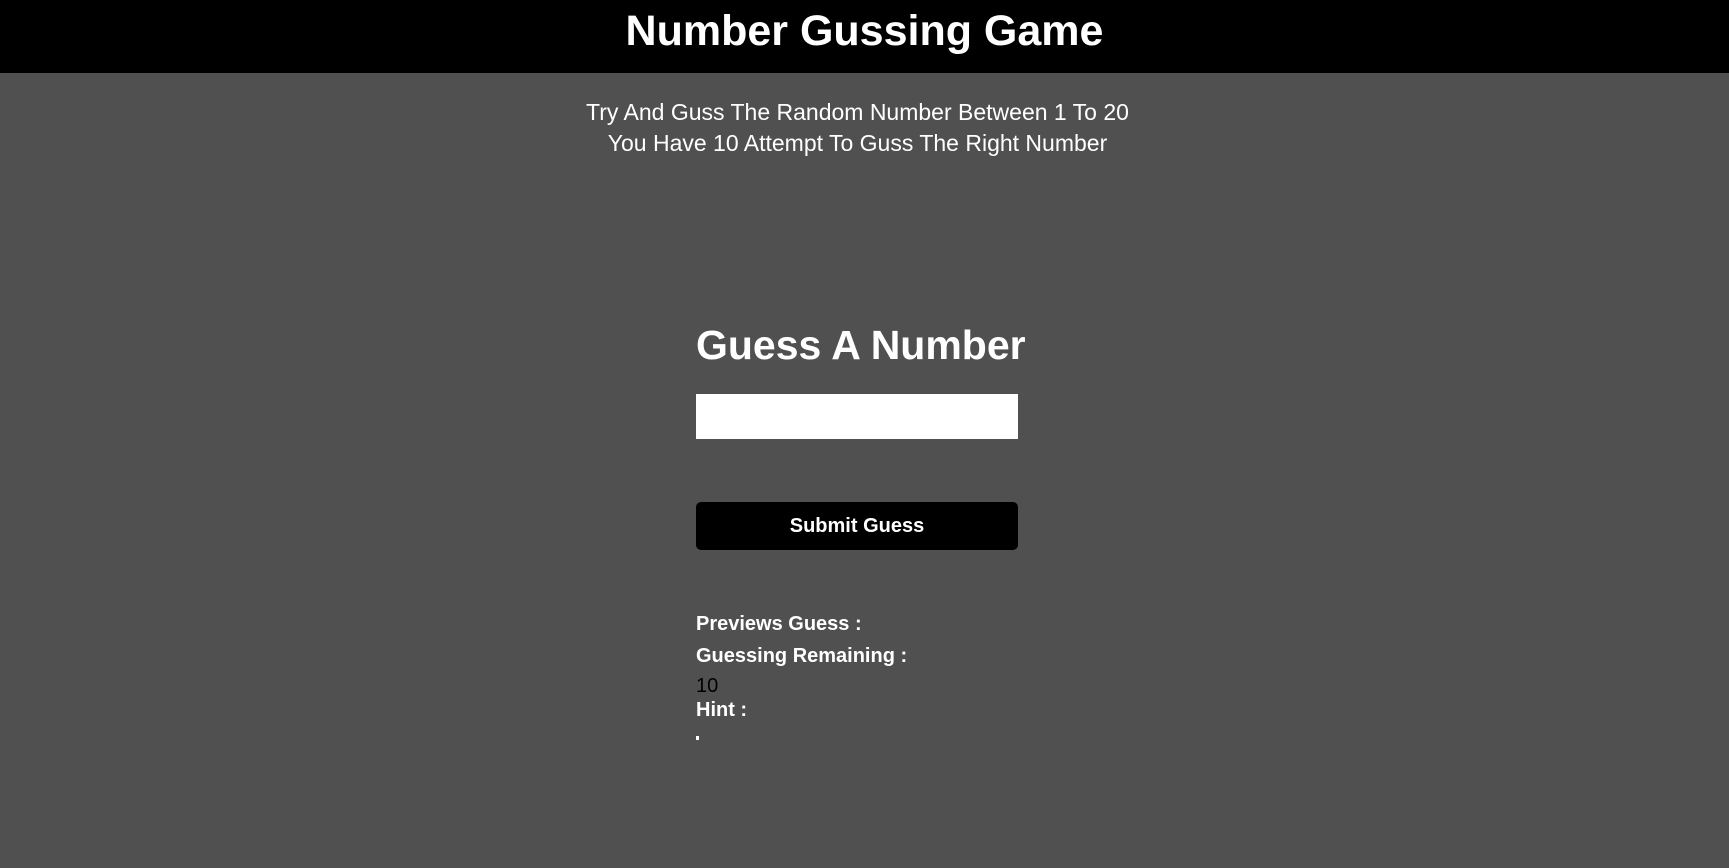 This screenshot has height=868, width=1729. Describe the element at coordinates (802, 656) in the screenshot. I see `guesses-remaining-label: Guessing Remaining :` at that location.